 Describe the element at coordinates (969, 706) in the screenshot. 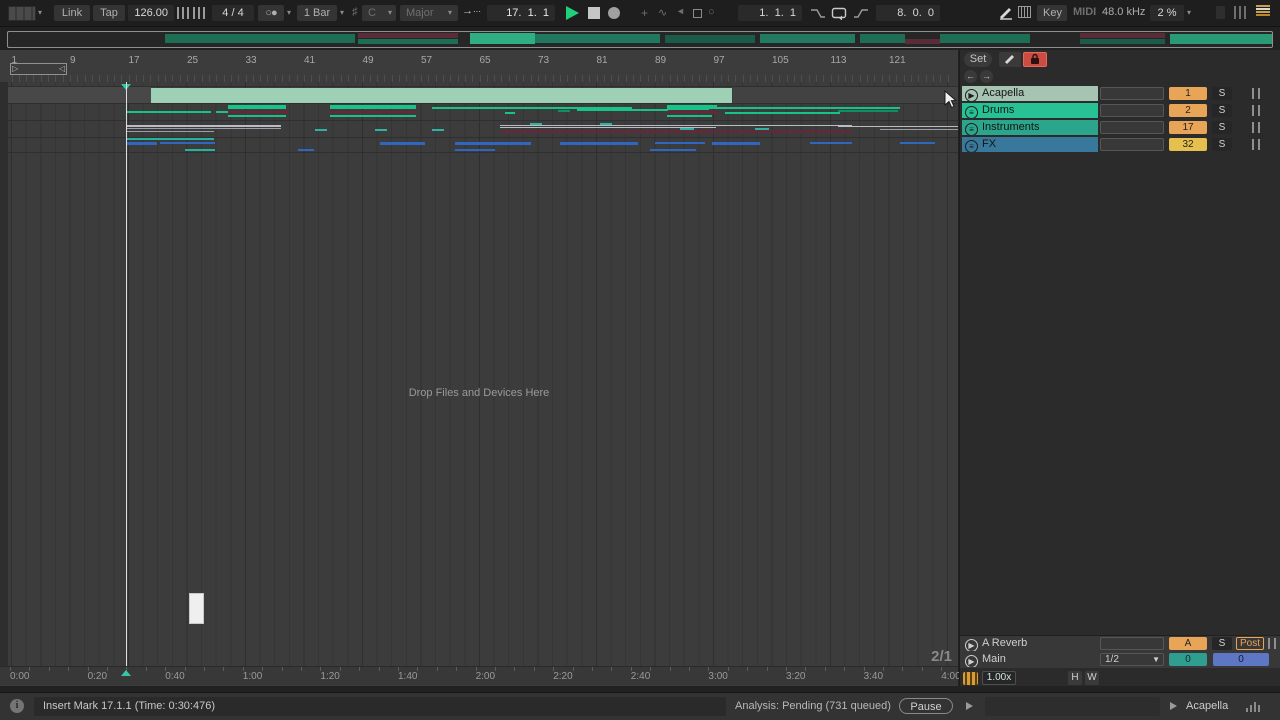

I see `expand-icon` at that location.